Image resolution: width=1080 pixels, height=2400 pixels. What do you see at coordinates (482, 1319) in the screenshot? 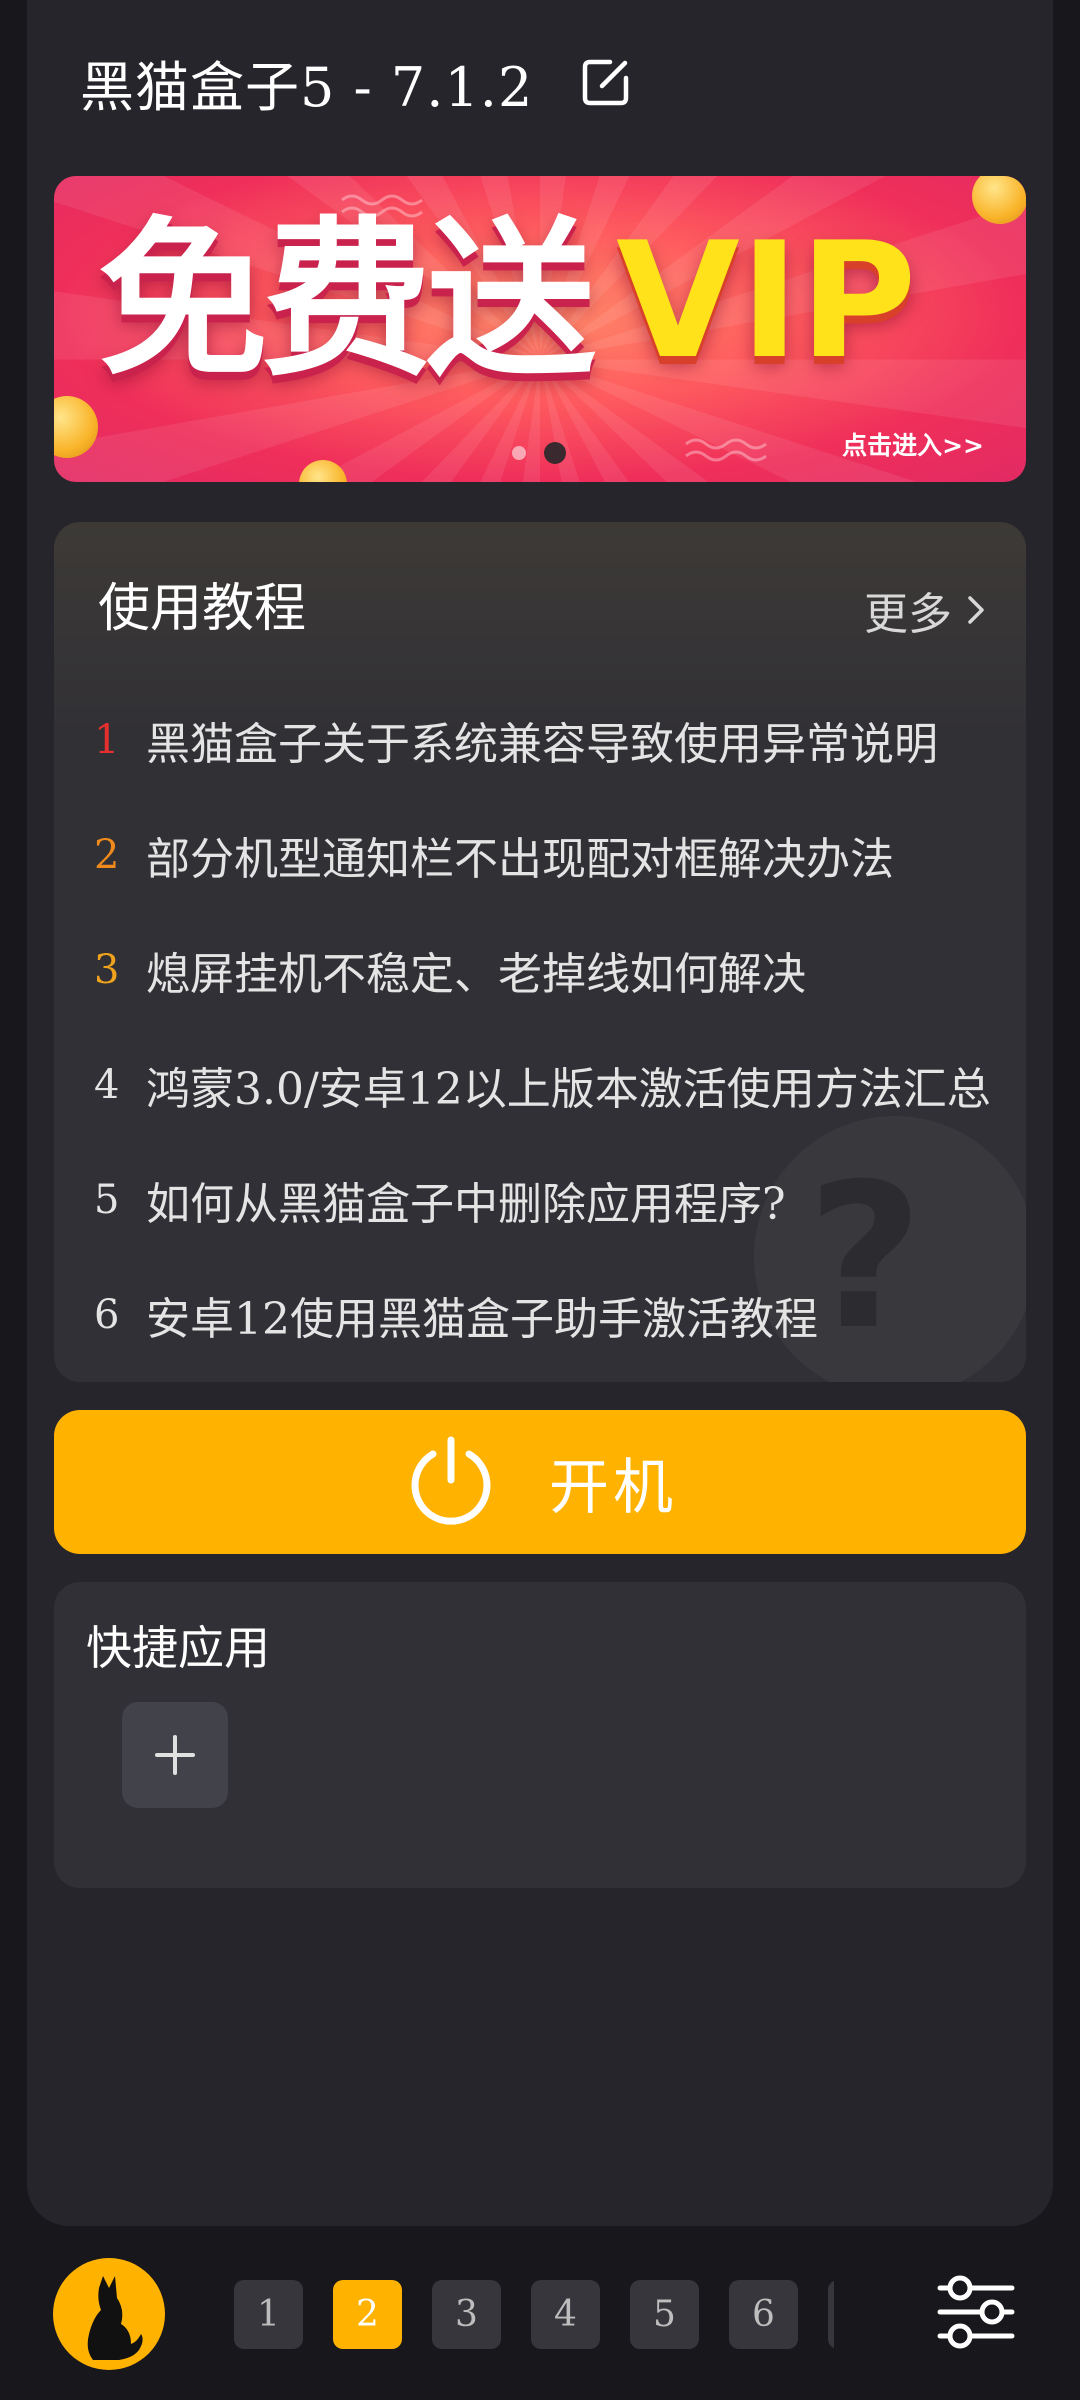
I see `tutorial-item-text: 安卓12使用黑猫盒子助手激活教程` at bounding box center [482, 1319].